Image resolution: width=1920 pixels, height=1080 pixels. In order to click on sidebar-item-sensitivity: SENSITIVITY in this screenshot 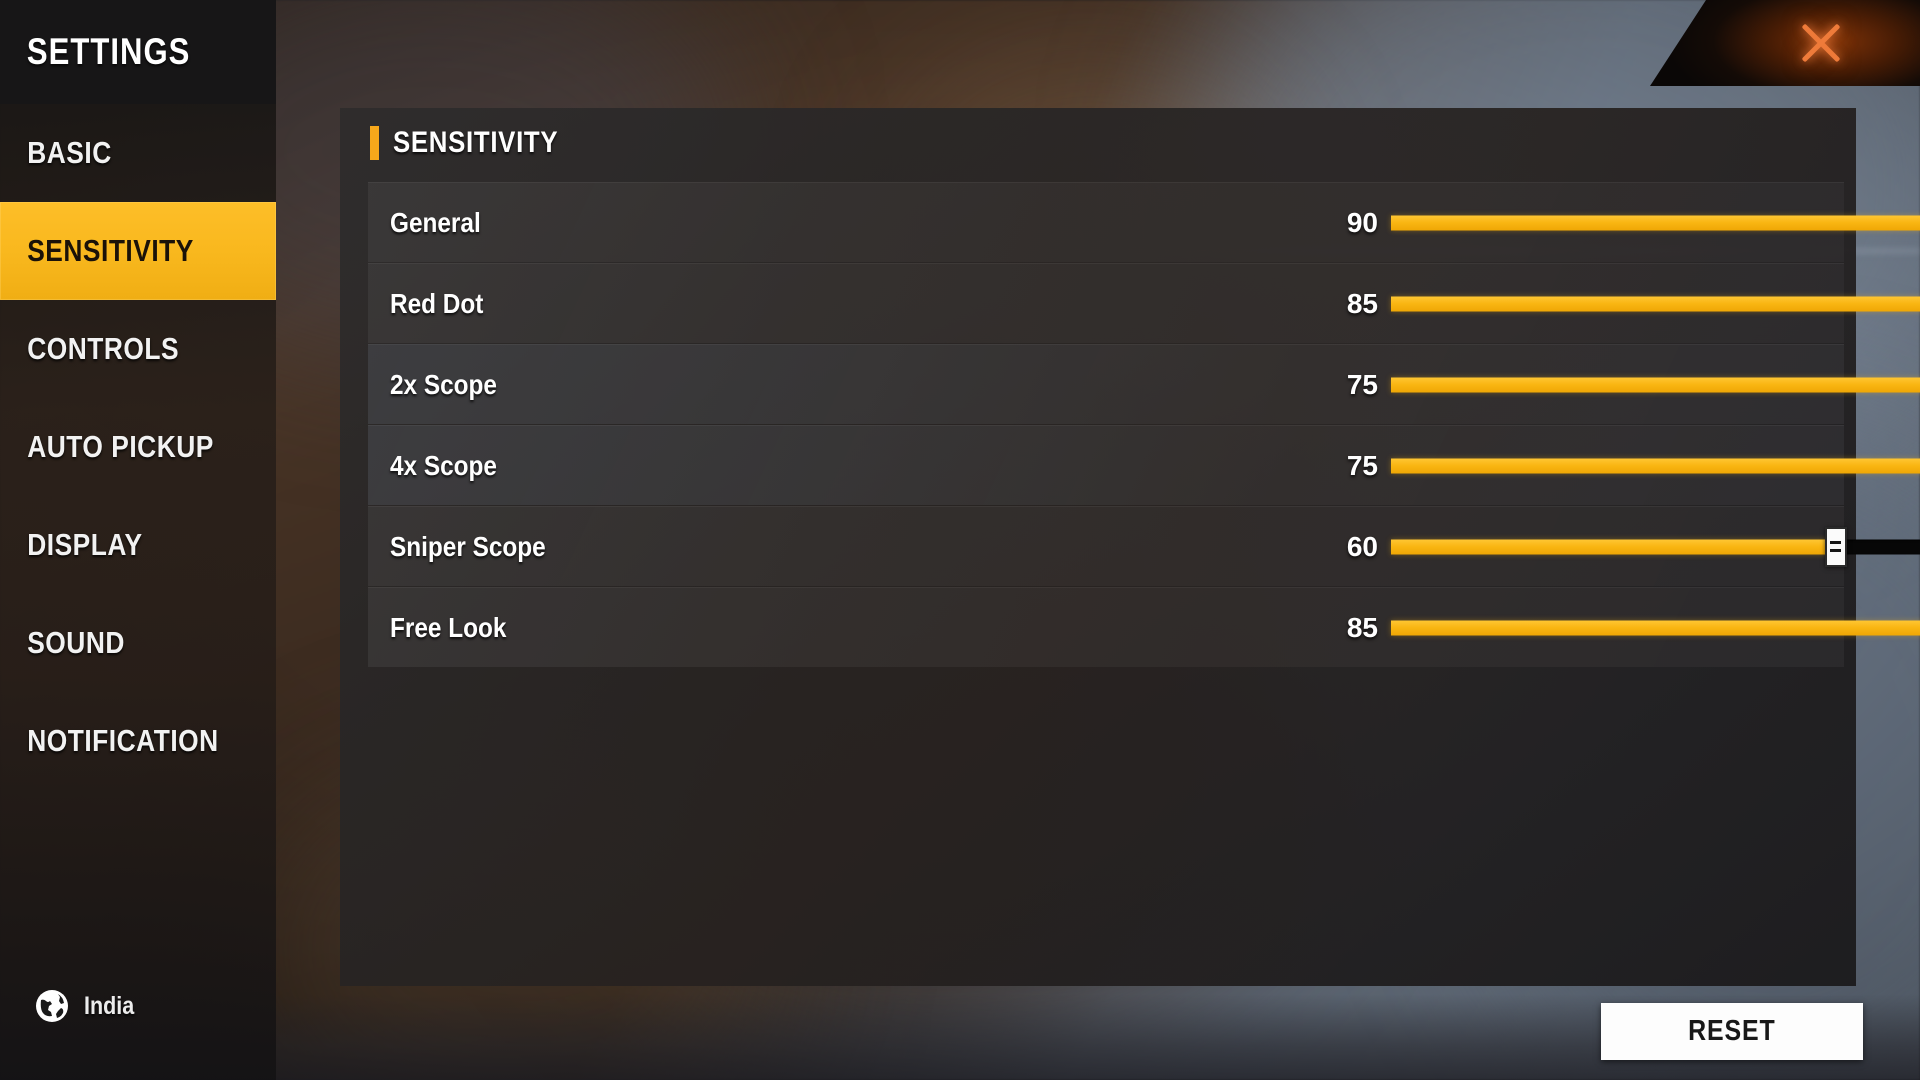, I will do `click(138, 251)`.